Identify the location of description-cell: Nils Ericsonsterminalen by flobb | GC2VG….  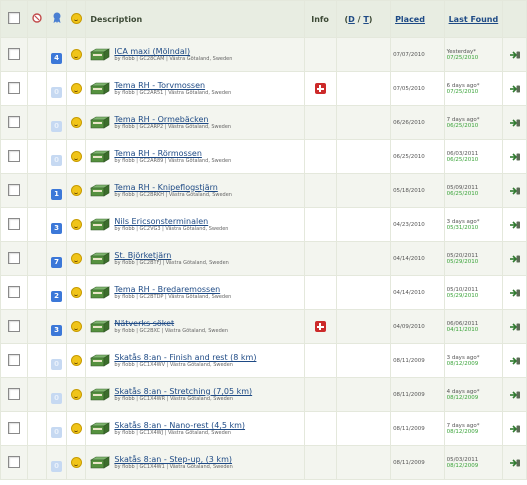
(195, 224).